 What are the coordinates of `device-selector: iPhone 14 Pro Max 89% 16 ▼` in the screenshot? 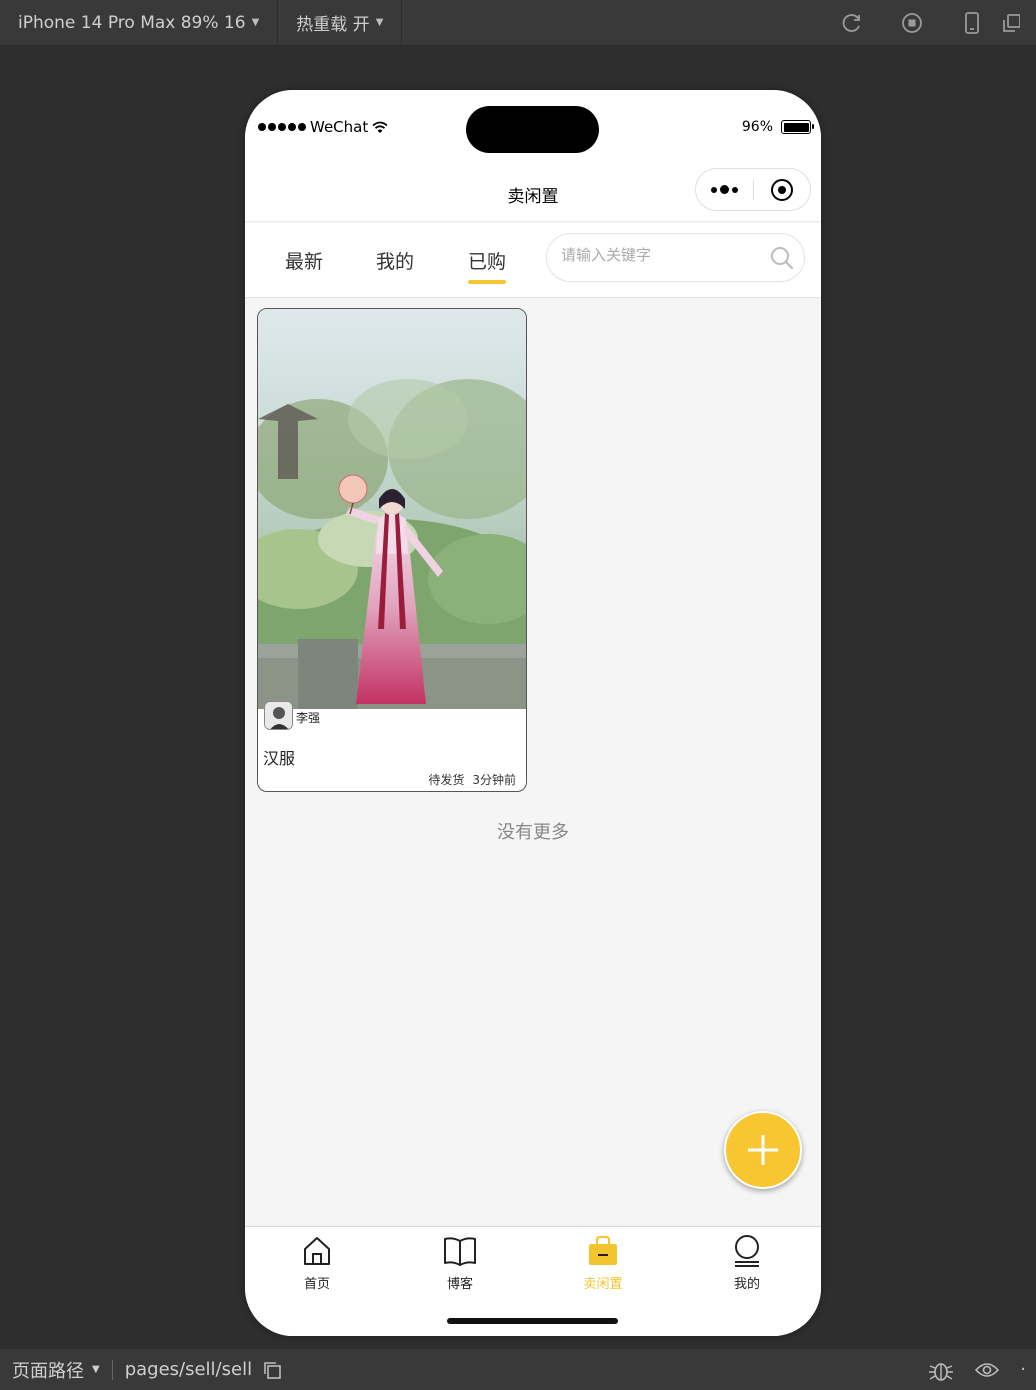 It's located at (139, 23).